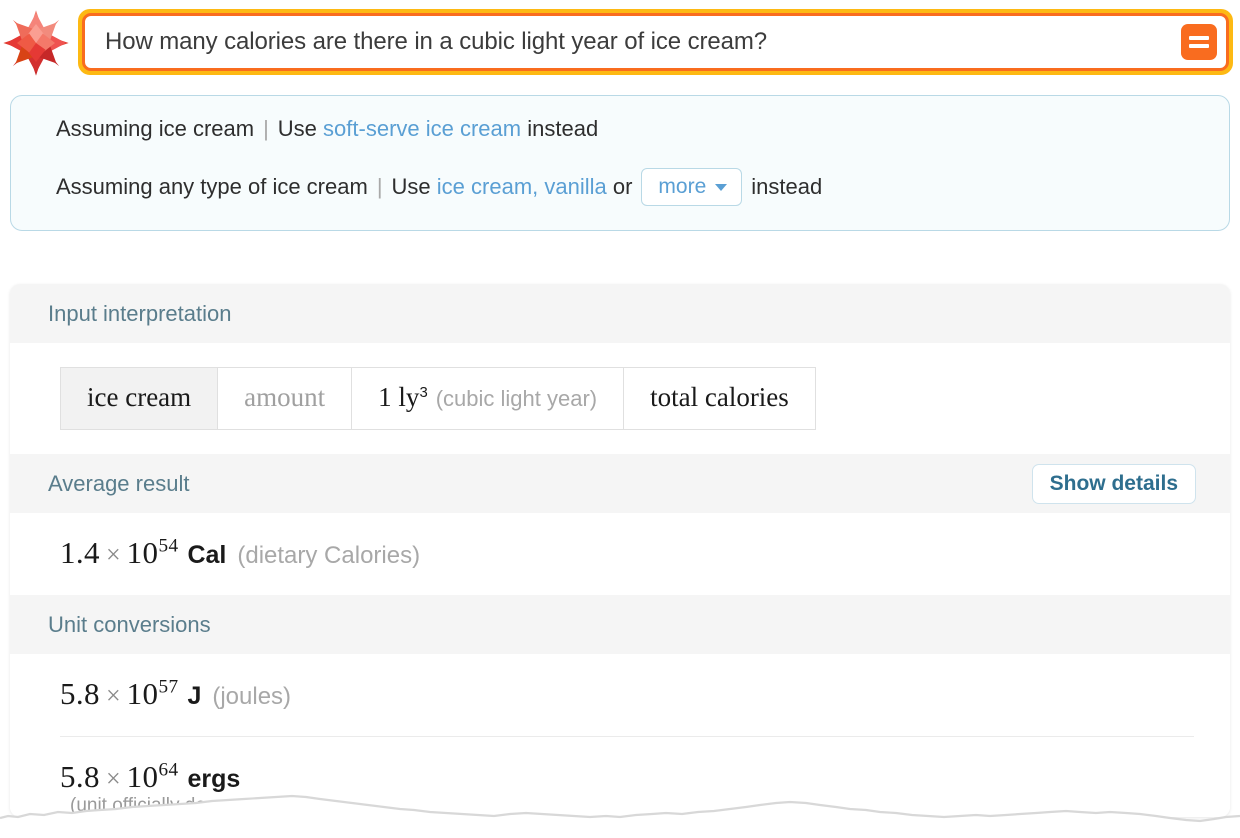  Describe the element at coordinates (36, 43) in the screenshot. I see `wolfram-spikey-logo` at that location.